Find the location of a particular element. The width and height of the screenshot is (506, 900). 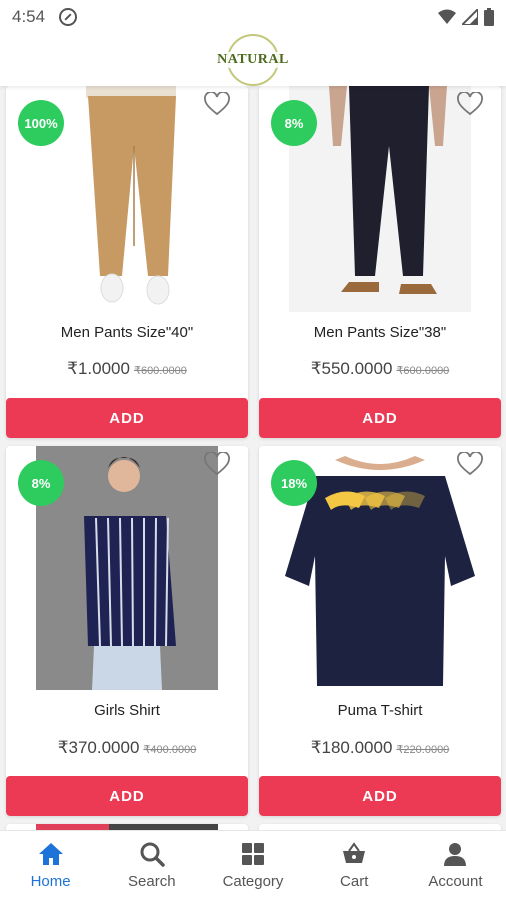

bottom-nav: Home Search Category Cart Account is located at coordinates (253, 865).